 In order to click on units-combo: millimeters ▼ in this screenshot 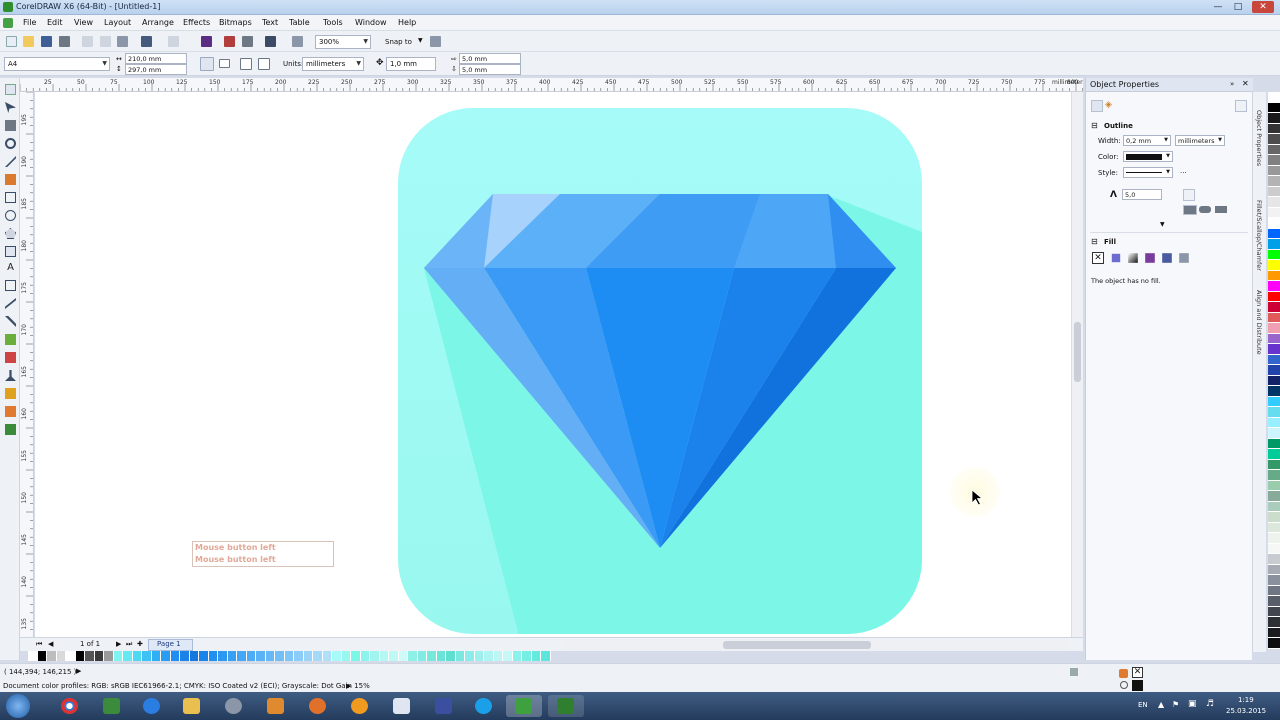, I will do `click(333, 64)`.